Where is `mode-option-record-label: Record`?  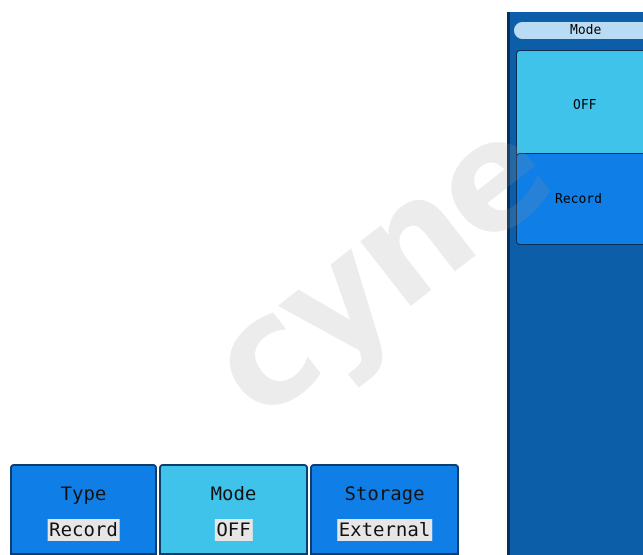 mode-option-record-label: Record is located at coordinates (578, 199).